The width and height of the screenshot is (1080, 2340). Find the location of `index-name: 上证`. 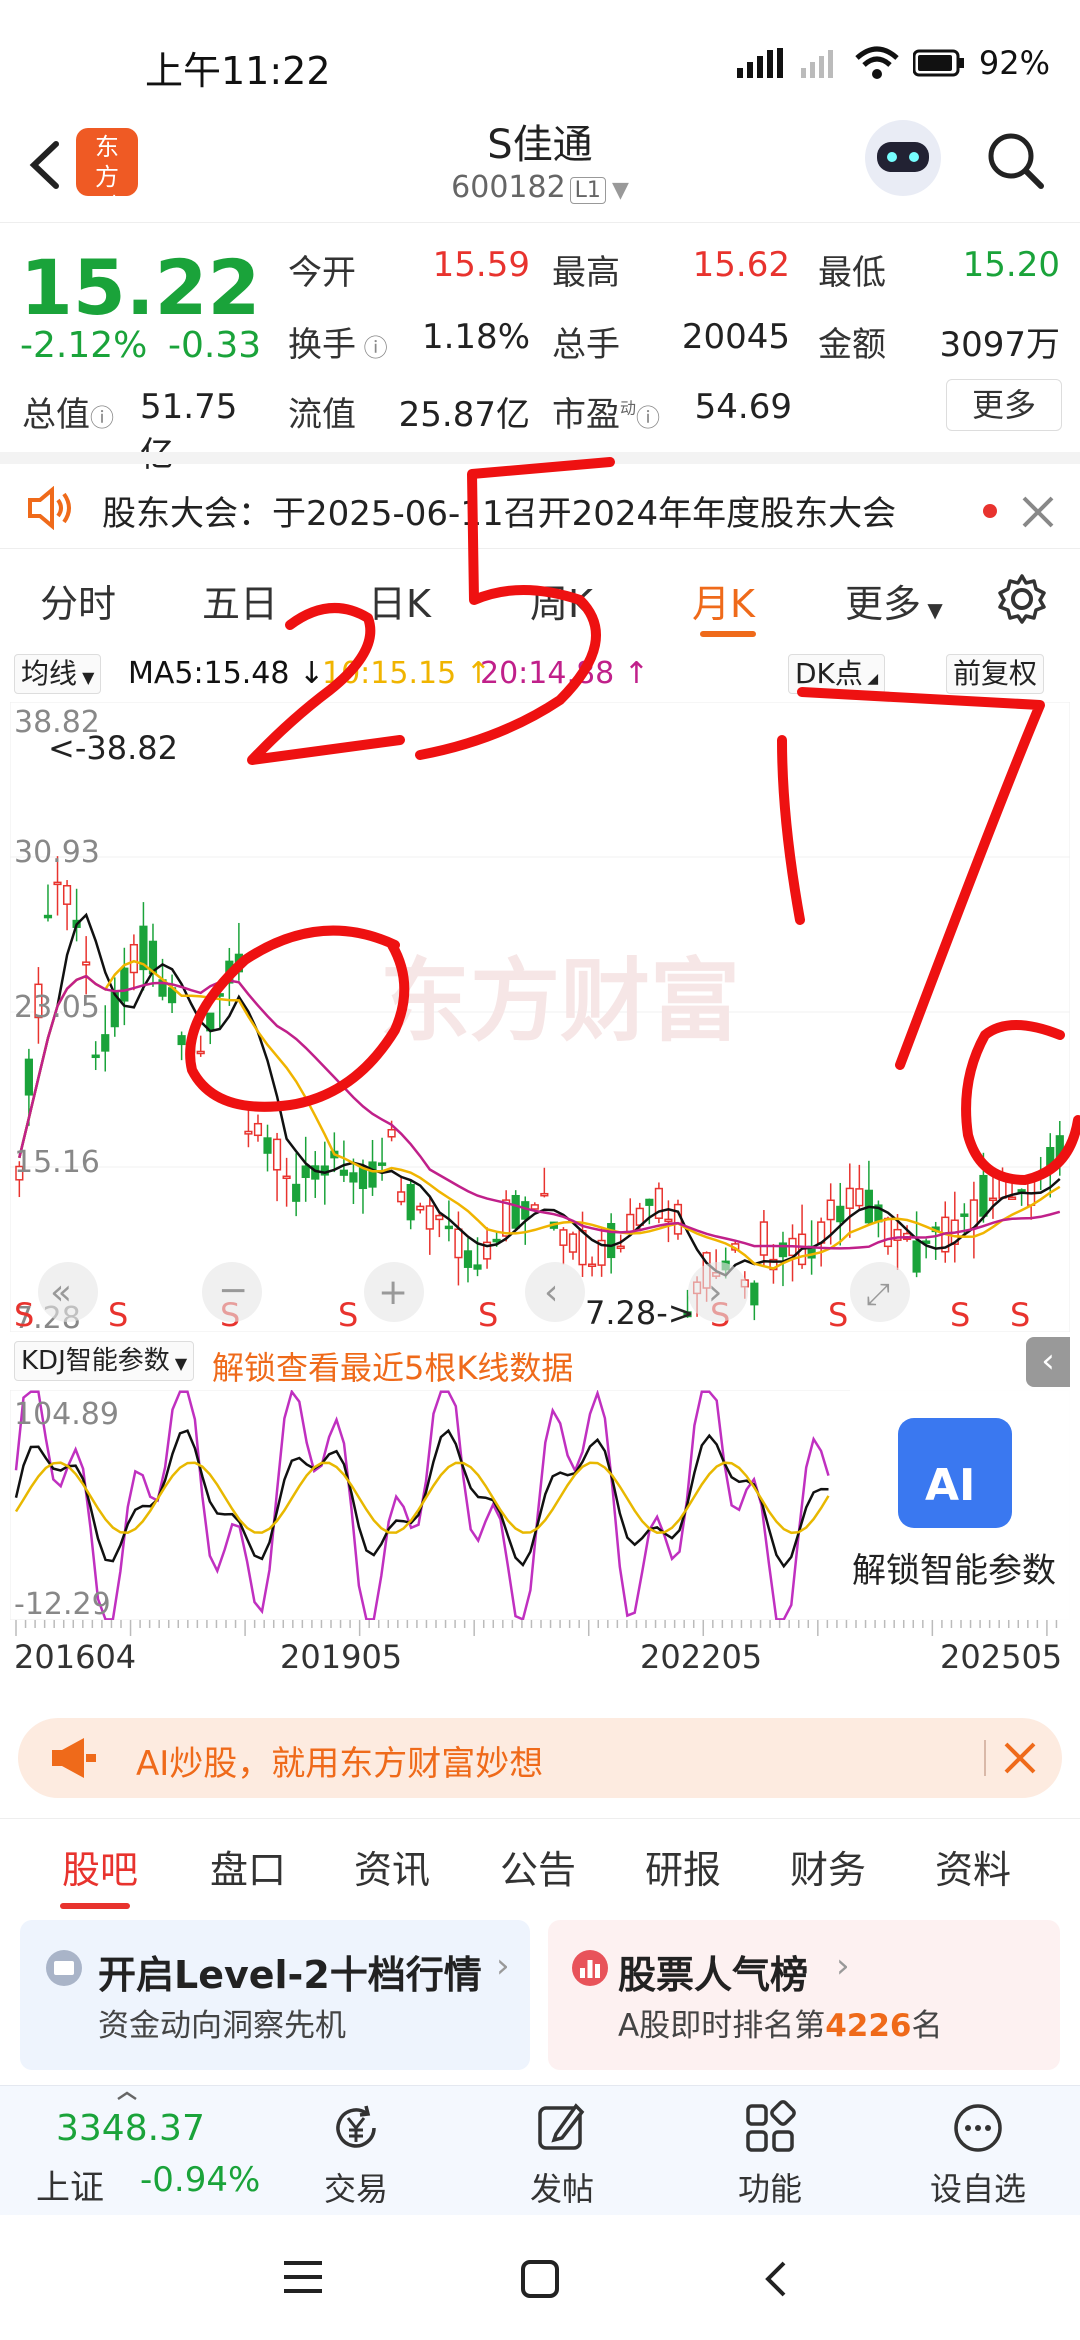

index-name: 上证 is located at coordinates (70, 2188).